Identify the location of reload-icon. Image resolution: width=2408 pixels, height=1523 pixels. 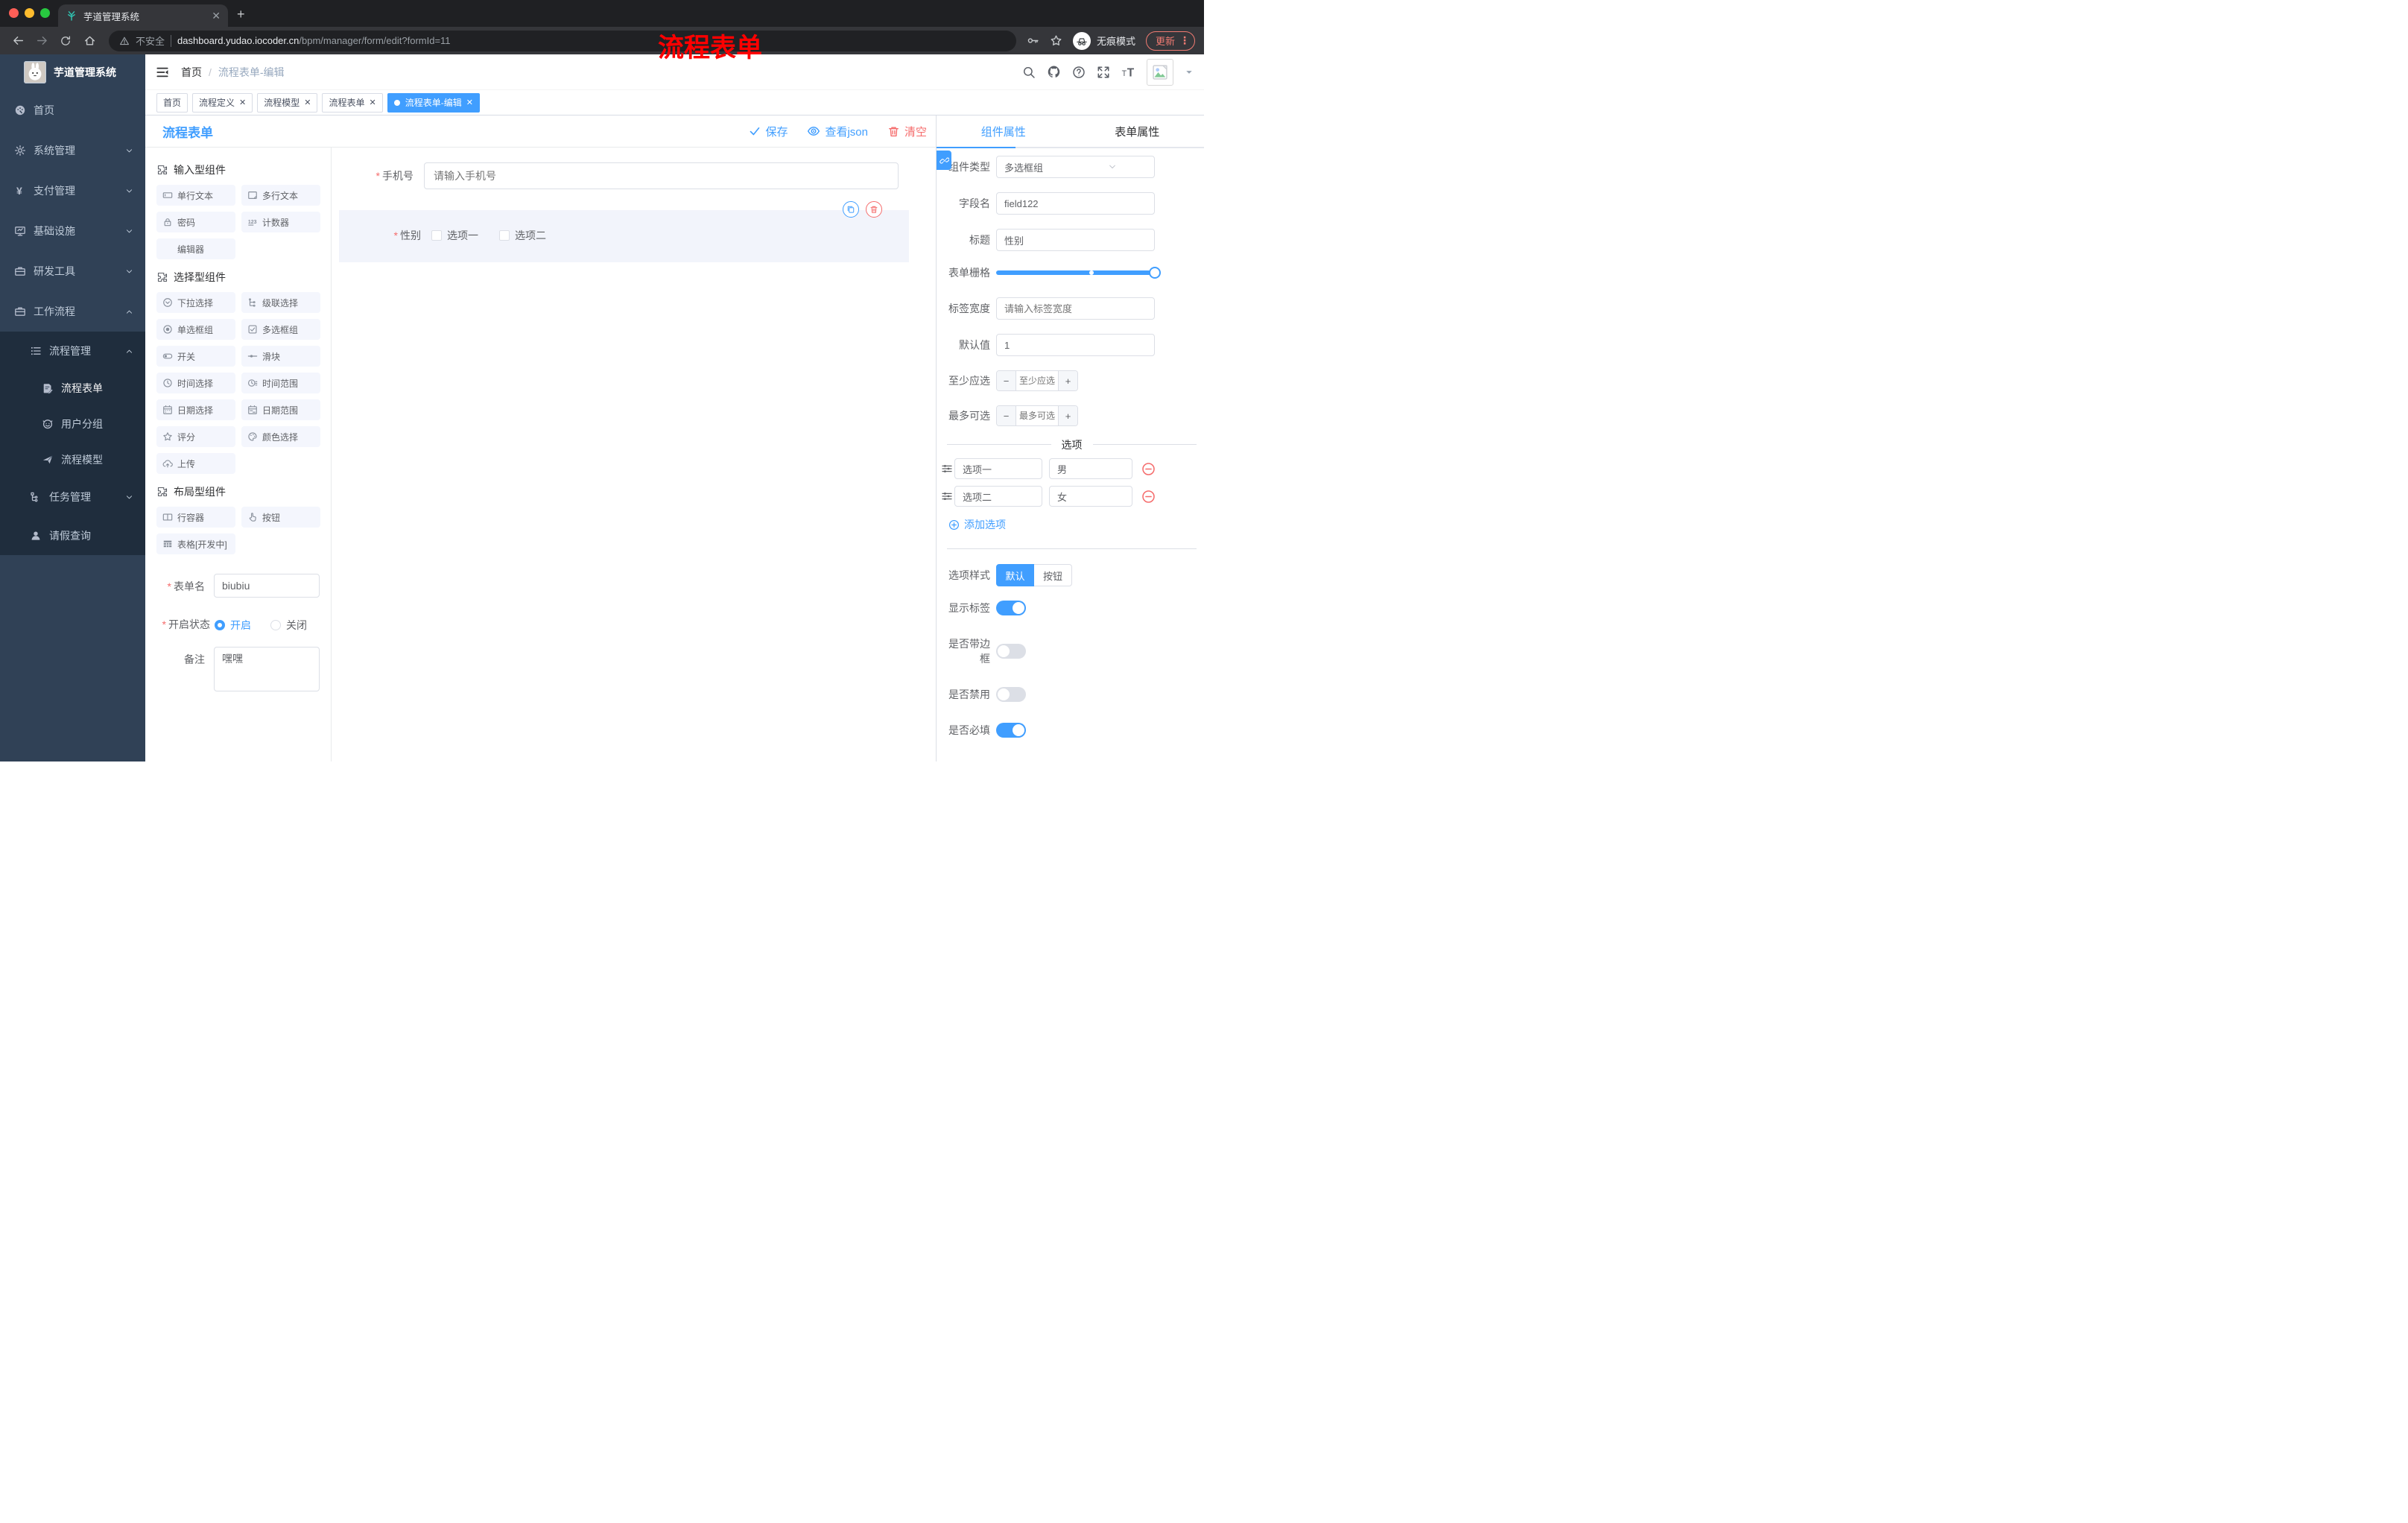
(66, 41).